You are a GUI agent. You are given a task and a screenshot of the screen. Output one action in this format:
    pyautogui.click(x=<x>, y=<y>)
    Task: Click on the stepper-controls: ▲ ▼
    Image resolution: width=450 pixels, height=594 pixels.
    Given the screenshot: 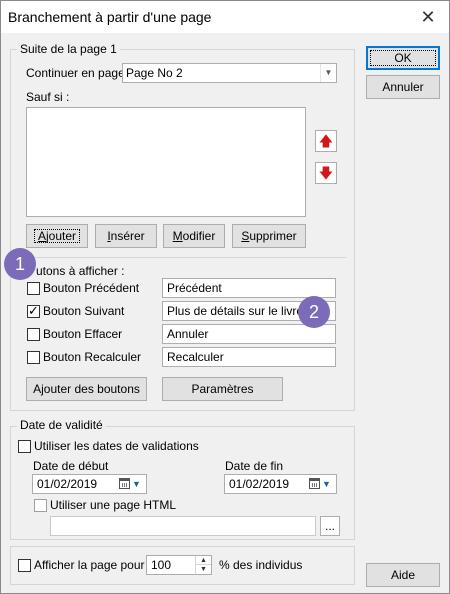 What is the action you would take?
    pyautogui.click(x=203, y=565)
    